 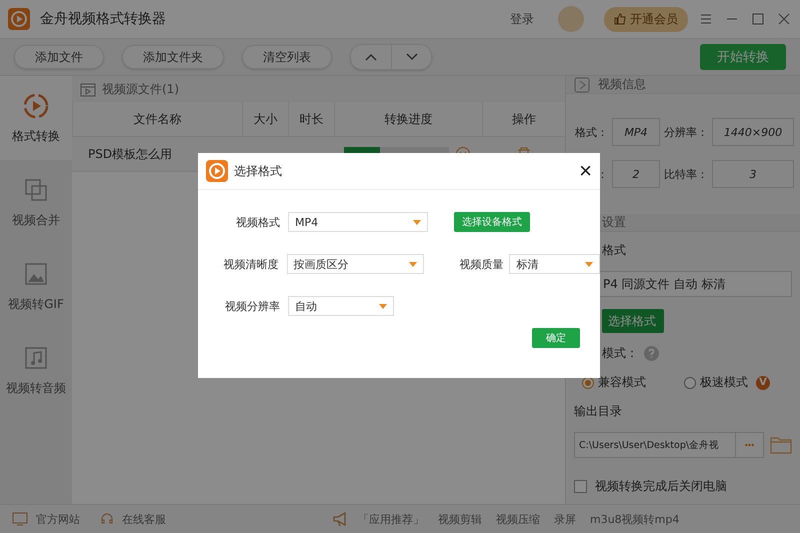 What do you see at coordinates (36, 370) in the screenshot?
I see `sidebar-item: 视频转音频` at bounding box center [36, 370].